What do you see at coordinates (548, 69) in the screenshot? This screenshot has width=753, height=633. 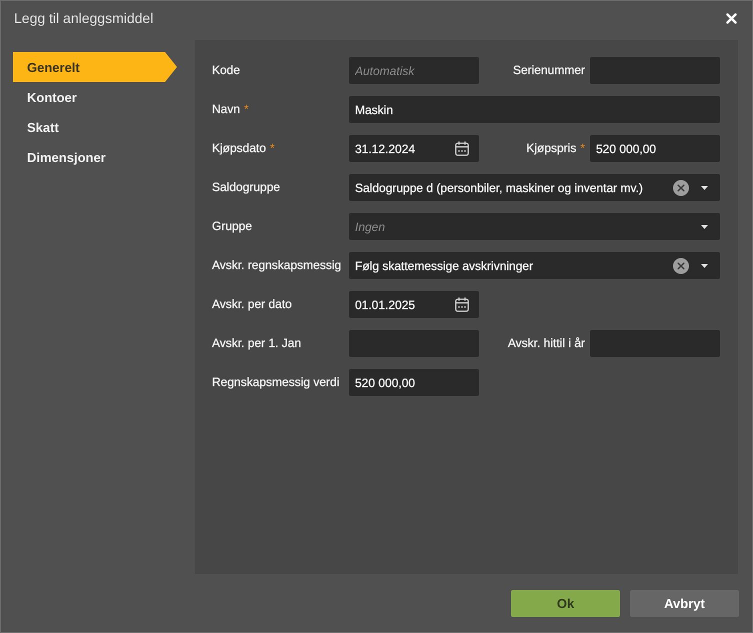 I see `field-label: Serienummer` at bounding box center [548, 69].